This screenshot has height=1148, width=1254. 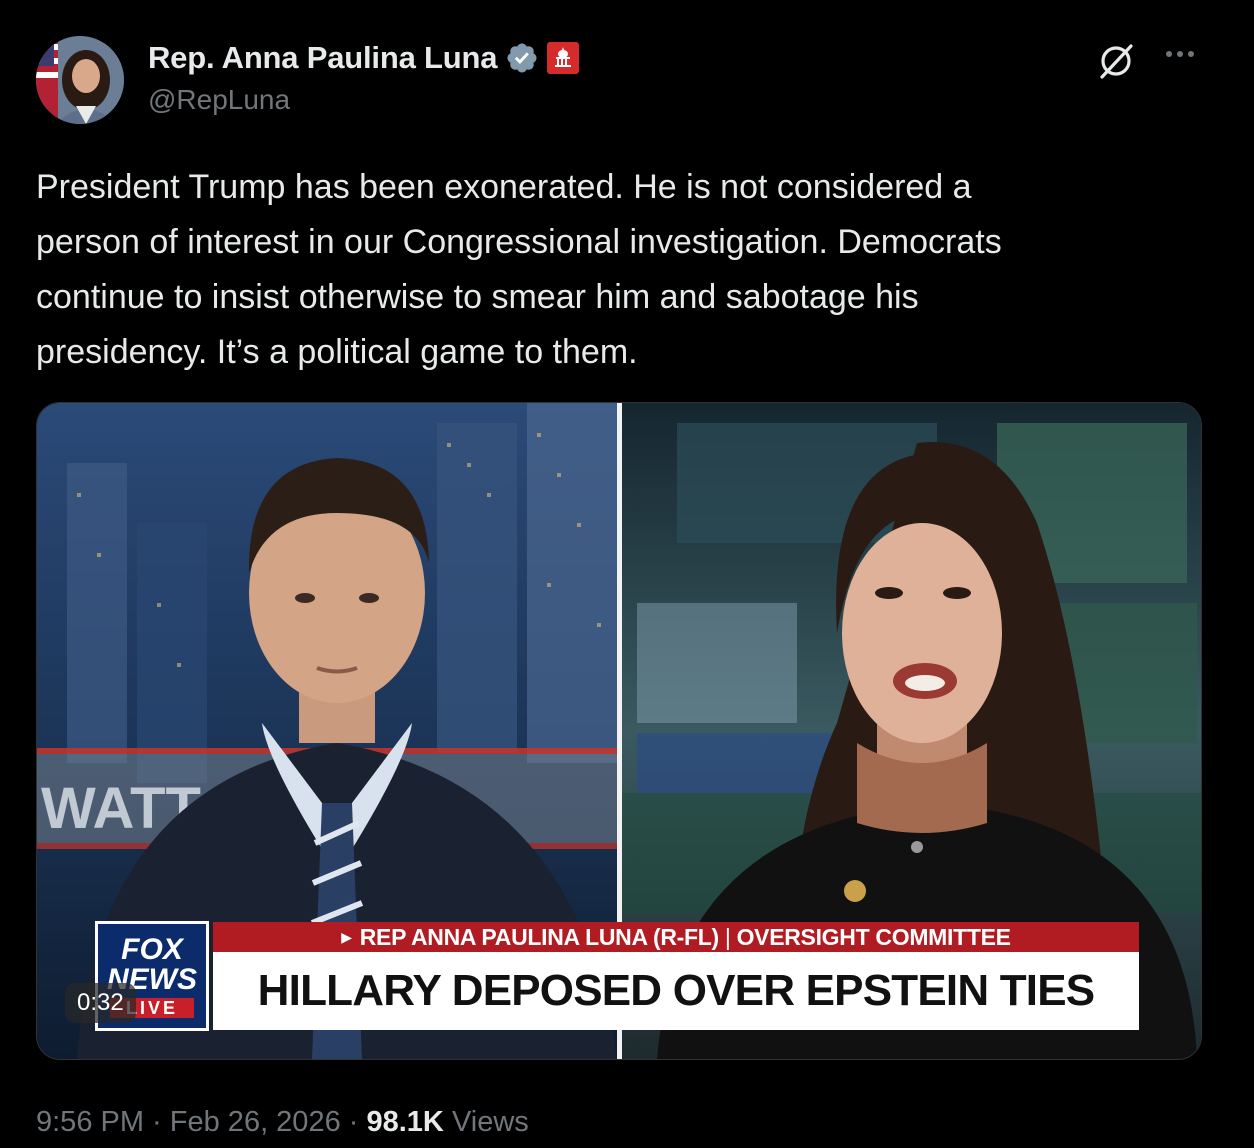 What do you see at coordinates (1116, 61) in the screenshot?
I see `grok-icon` at bounding box center [1116, 61].